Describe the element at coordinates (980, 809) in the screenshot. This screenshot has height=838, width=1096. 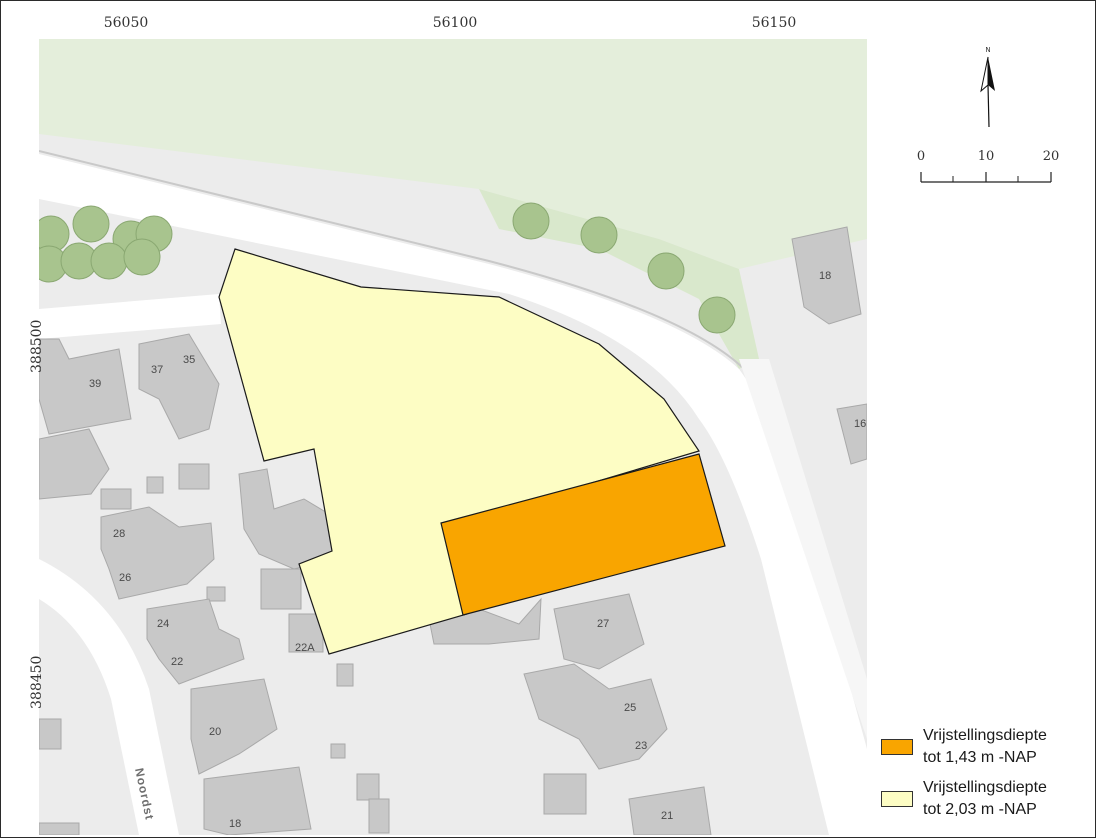
I see `legend-label: tot 2,03 m -NAP` at that location.